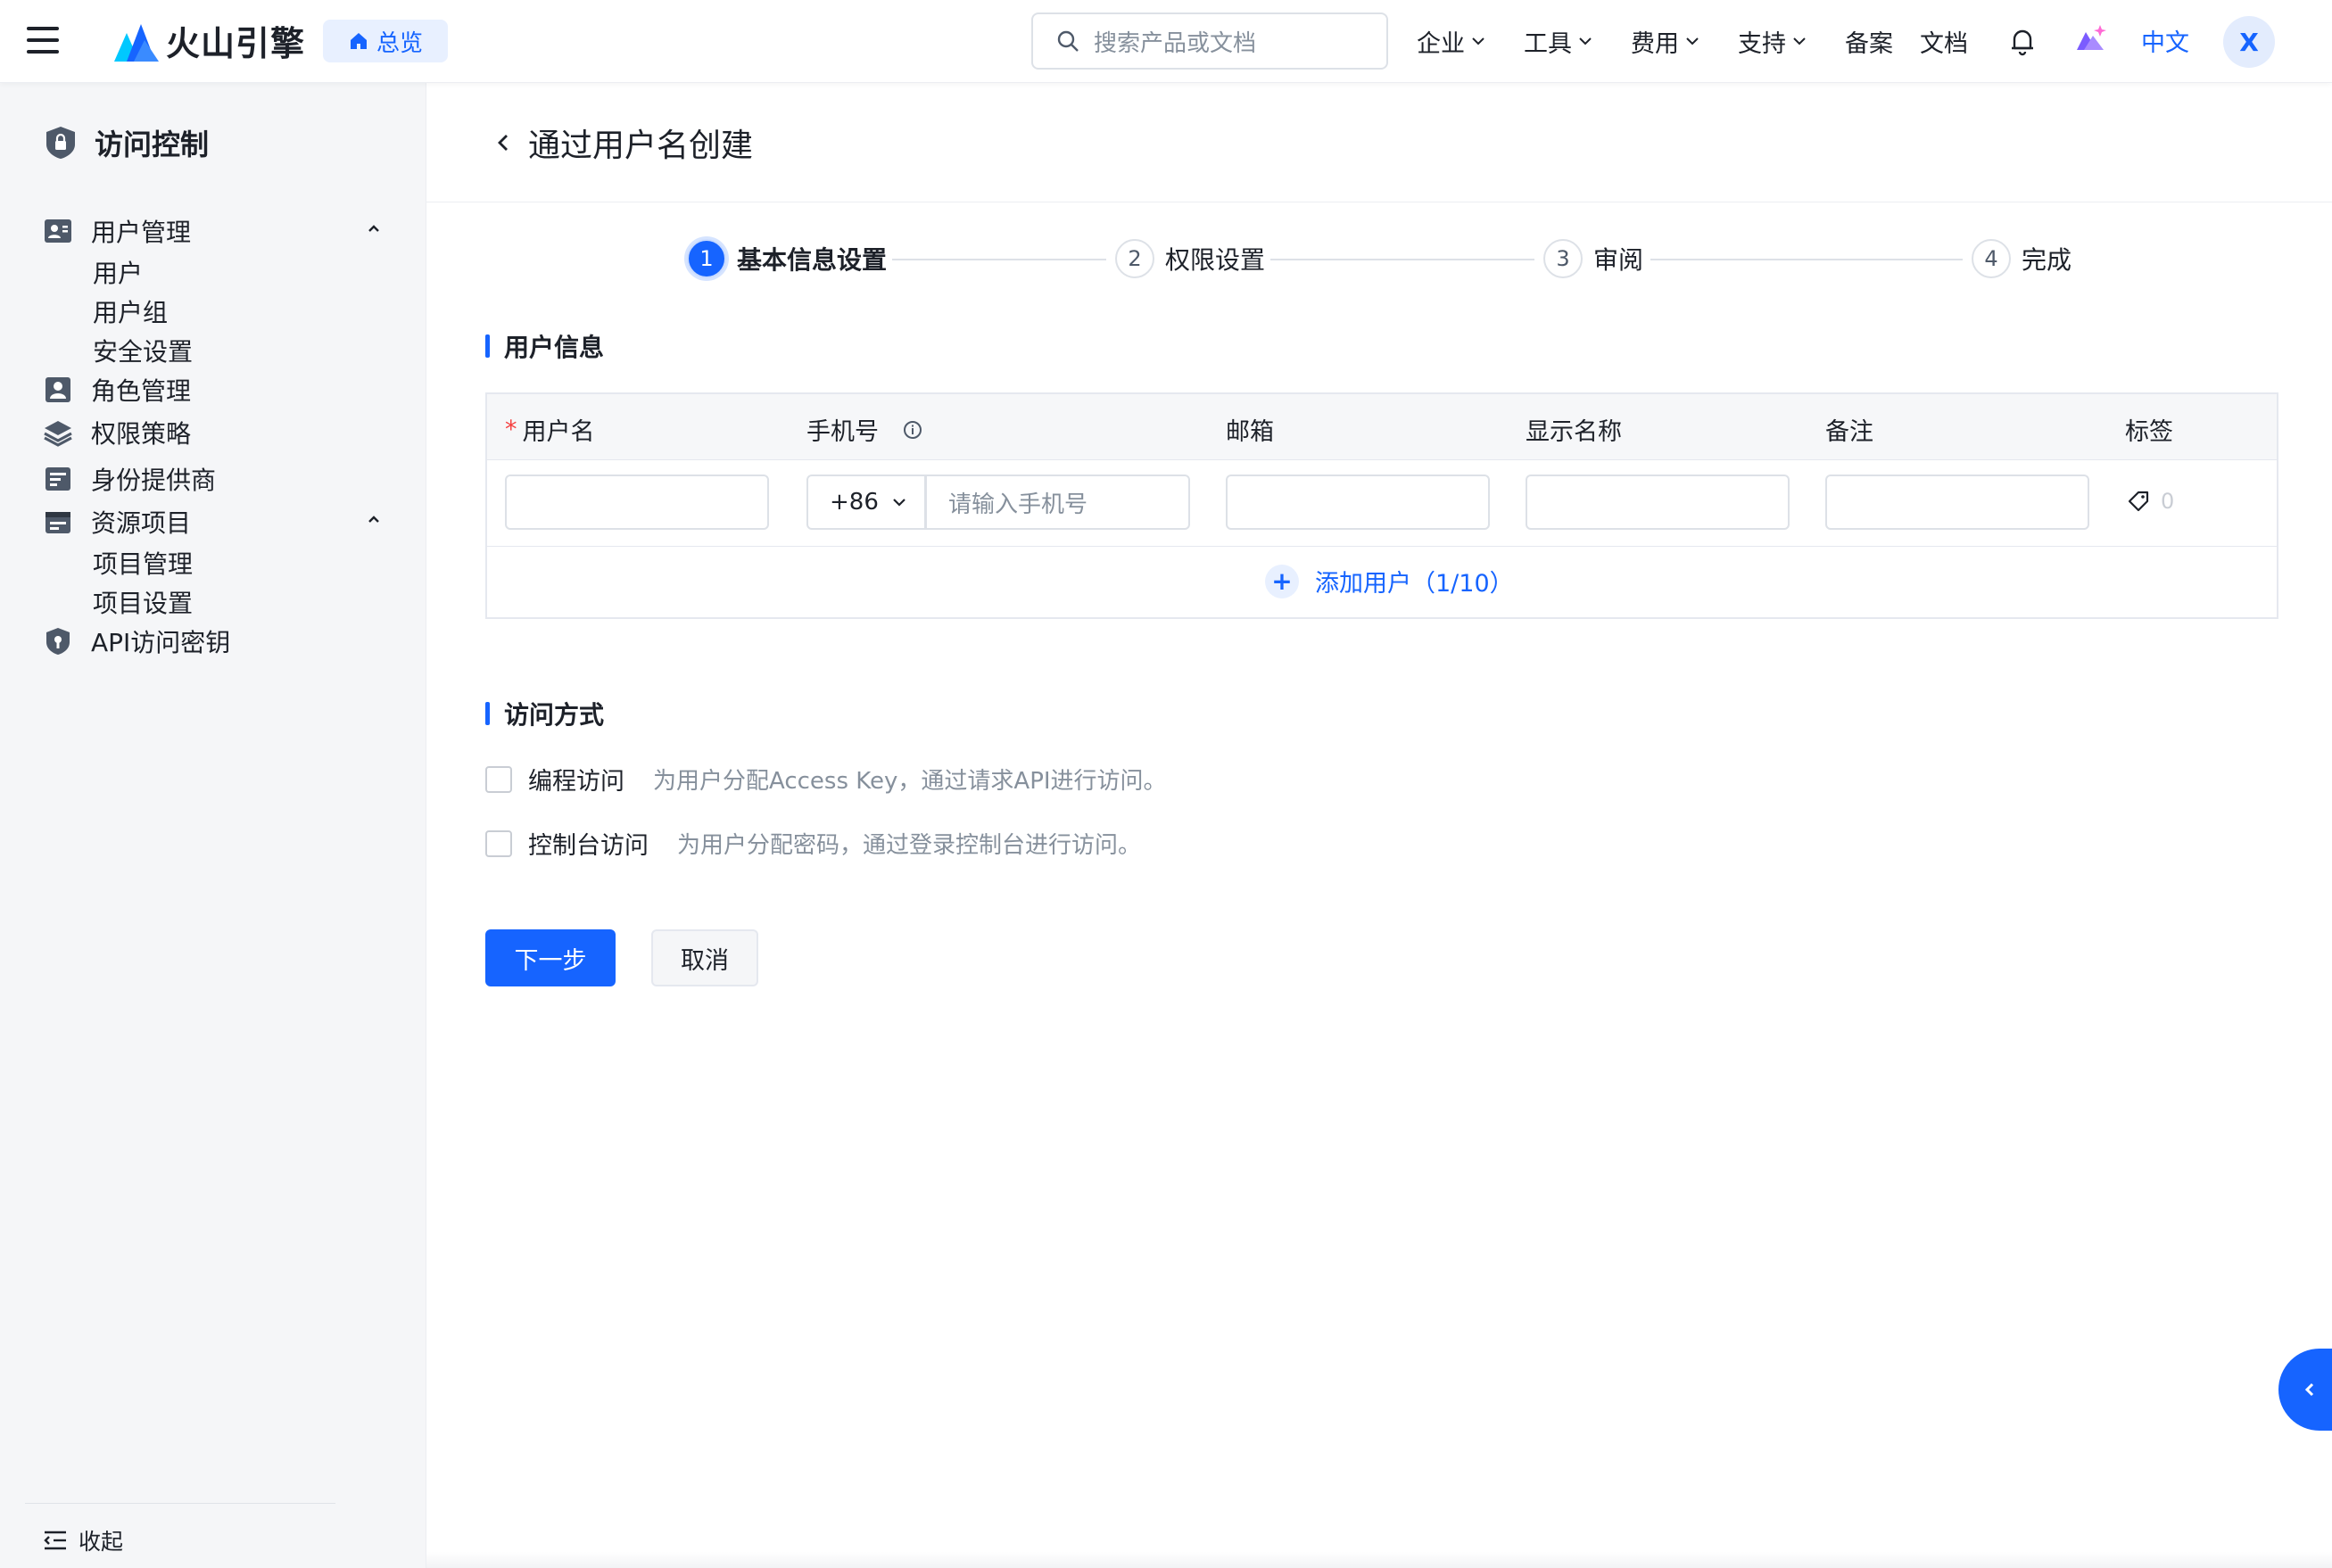 This screenshot has height=1568, width=2332. What do you see at coordinates (2150, 501) in the screenshot?
I see `tag-editor: 0` at bounding box center [2150, 501].